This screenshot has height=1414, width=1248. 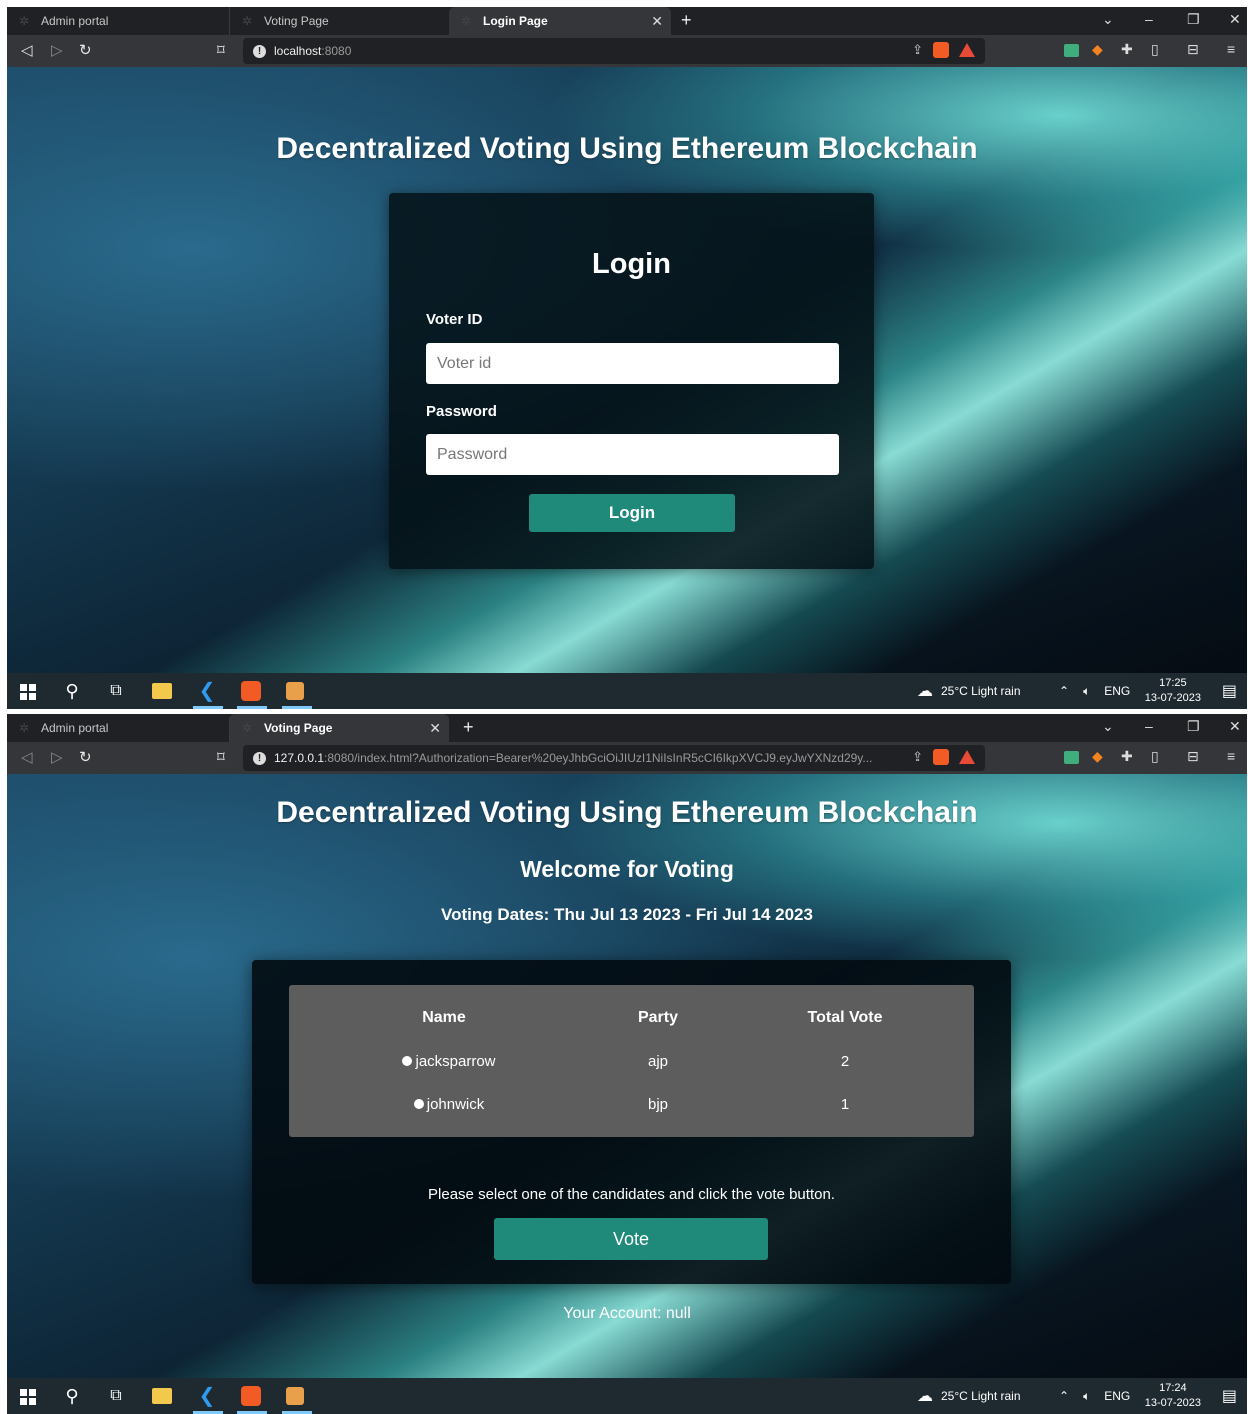 What do you see at coordinates (658, 1017) in the screenshot?
I see `column-header-party: Party` at bounding box center [658, 1017].